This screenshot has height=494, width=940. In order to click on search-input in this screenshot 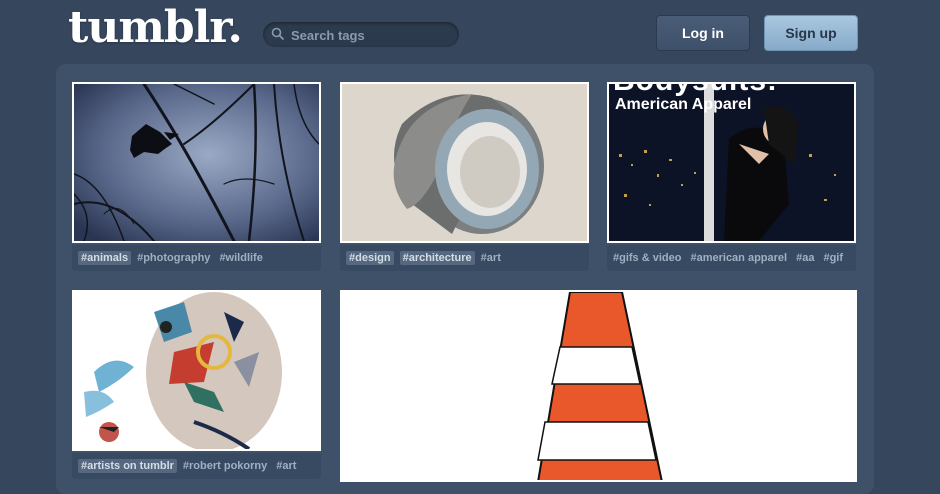, I will do `click(371, 35)`.